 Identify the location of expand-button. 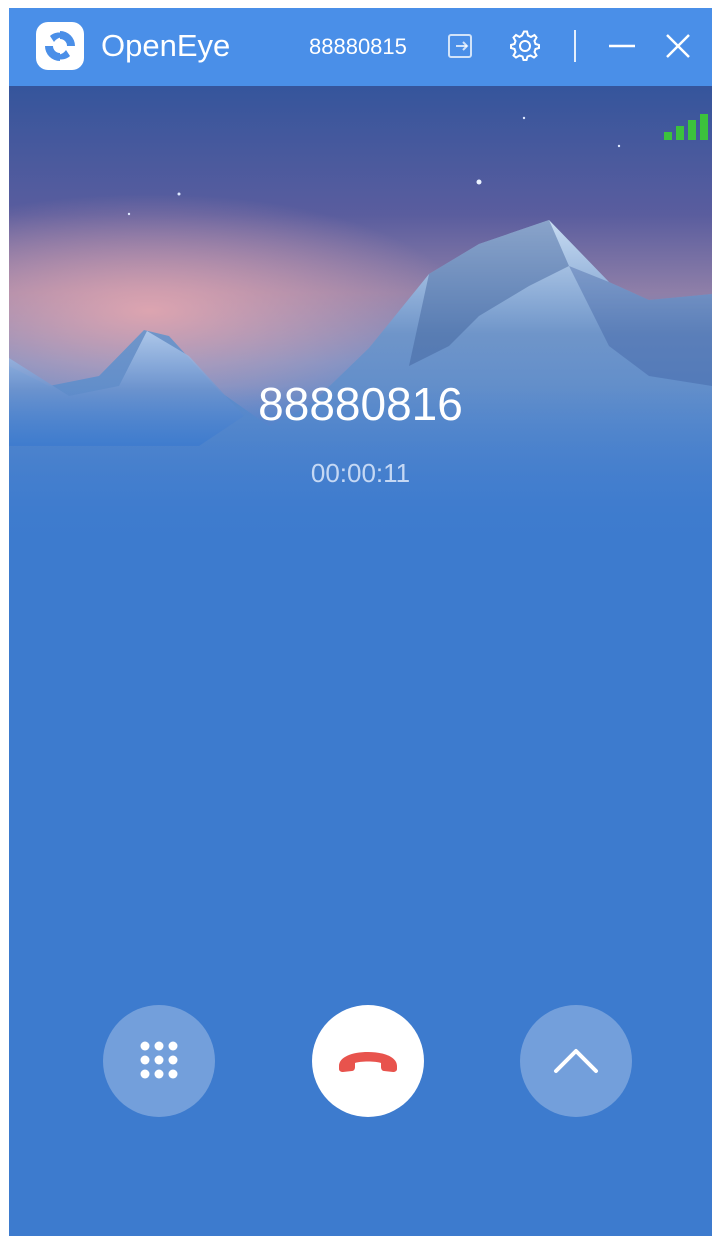
(576, 1061).